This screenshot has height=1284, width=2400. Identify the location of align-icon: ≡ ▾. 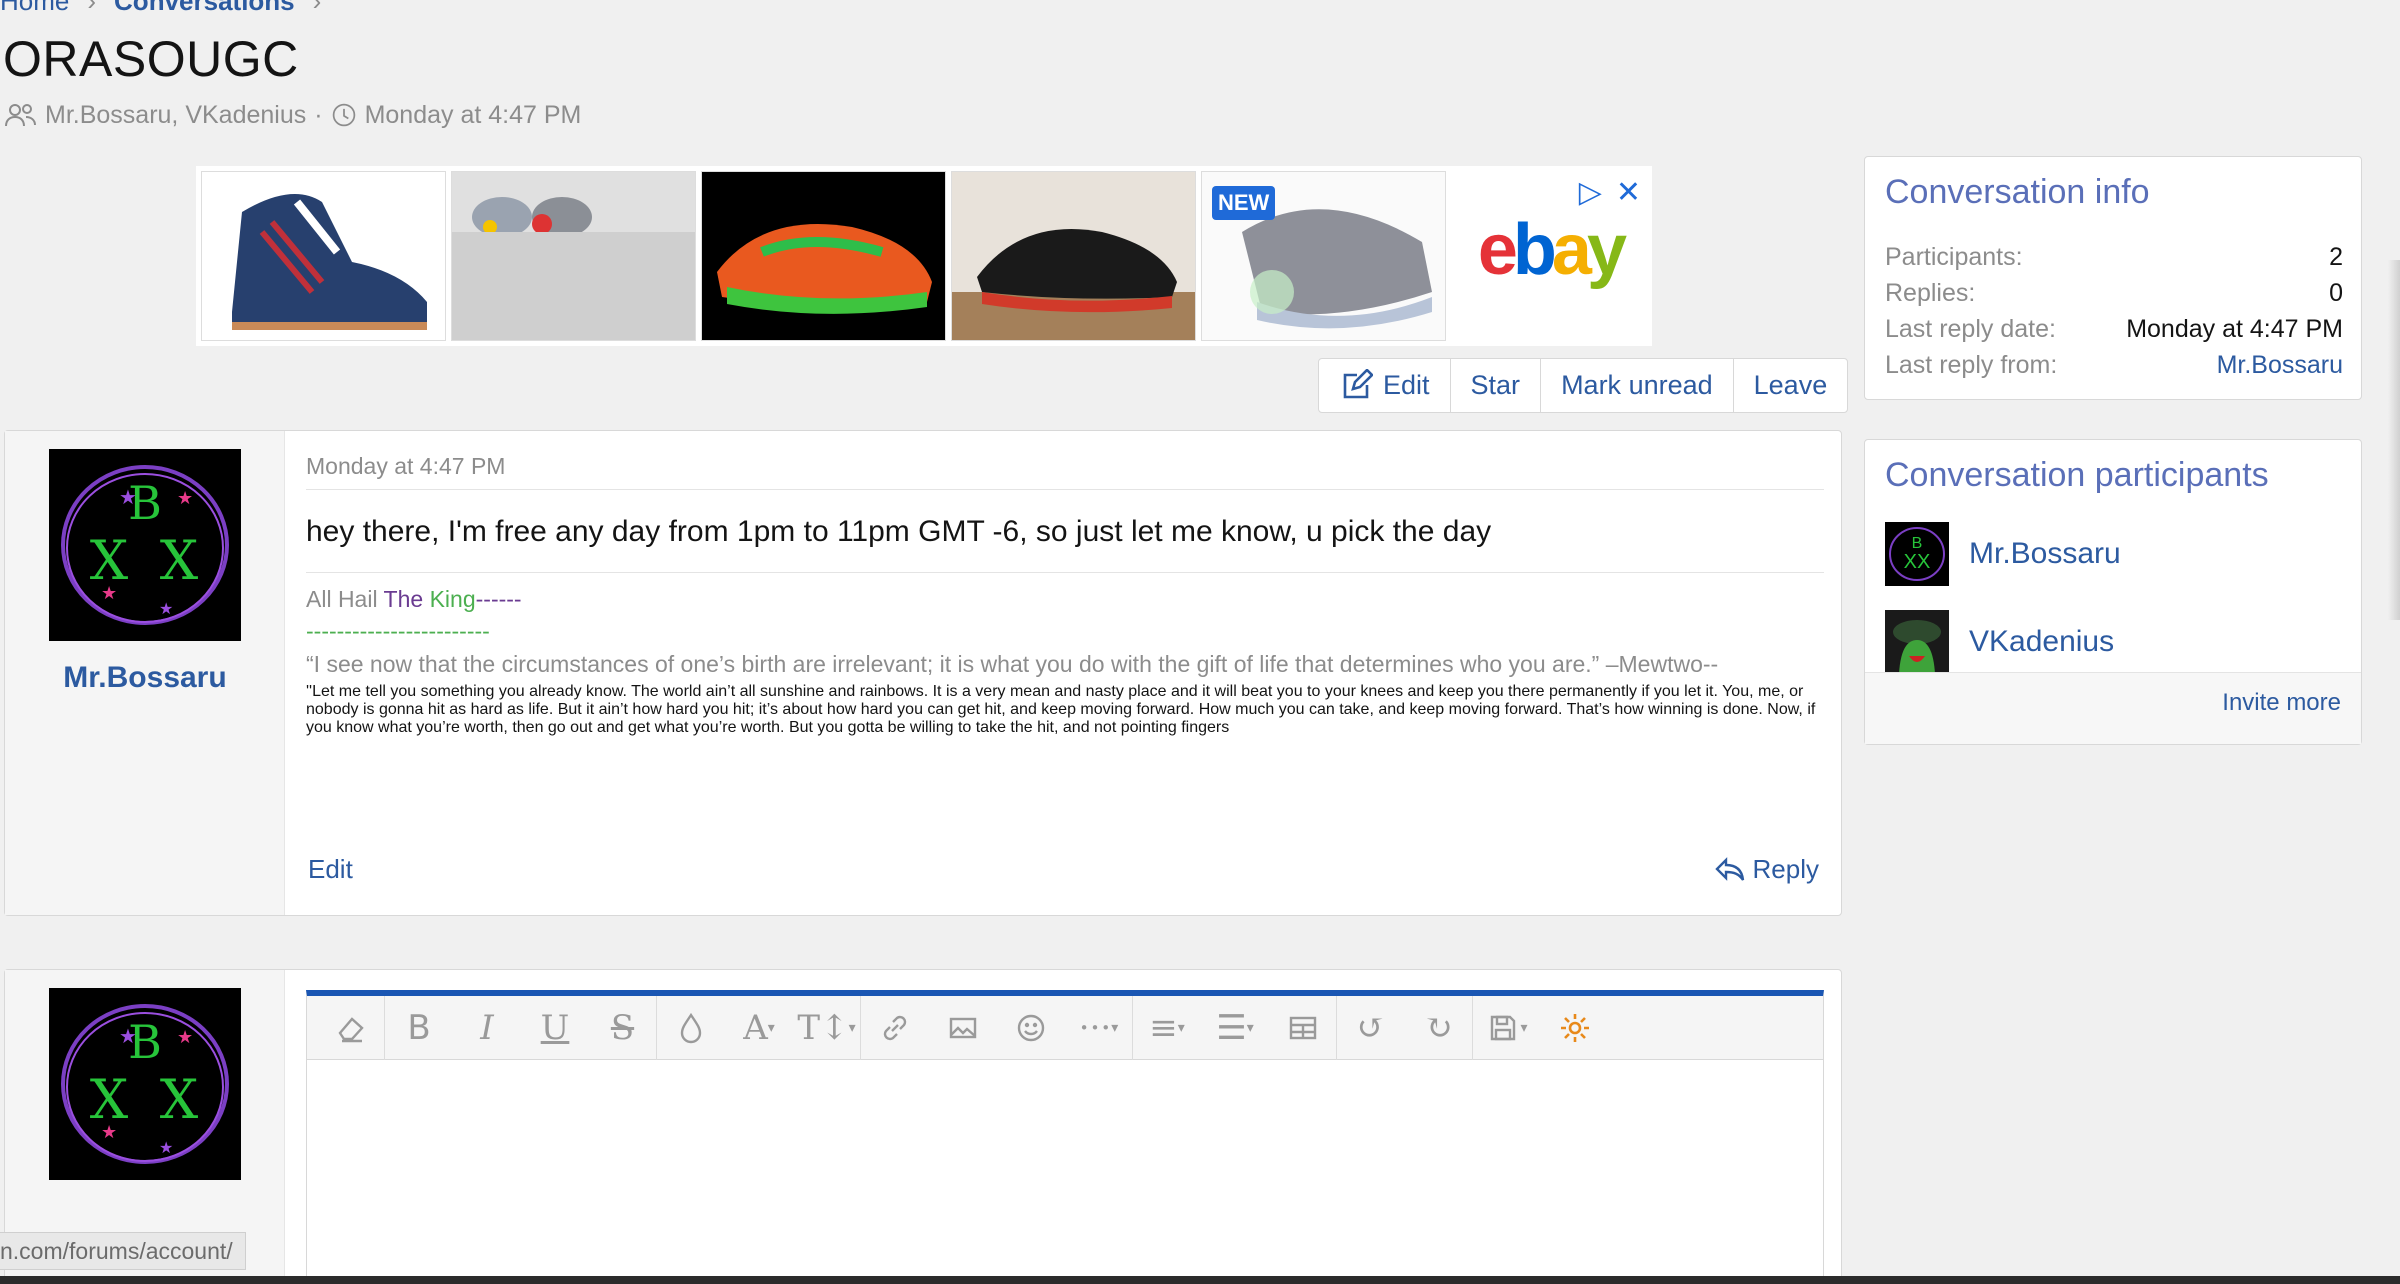
(1167, 1028).